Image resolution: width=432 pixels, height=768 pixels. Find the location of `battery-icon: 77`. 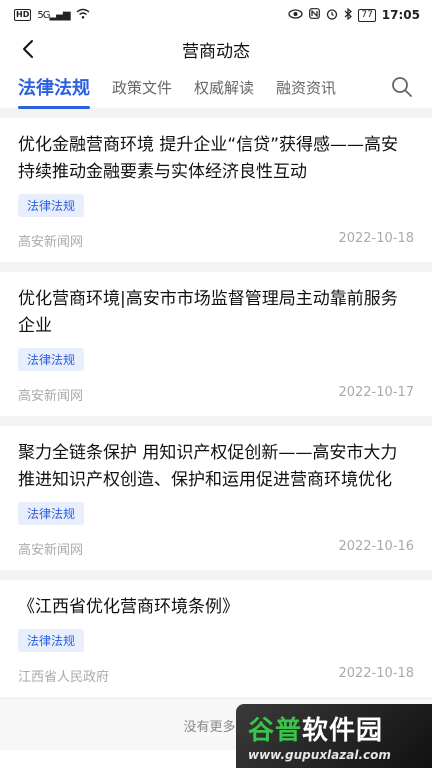

battery-icon: 77 is located at coordinates (367, 15).